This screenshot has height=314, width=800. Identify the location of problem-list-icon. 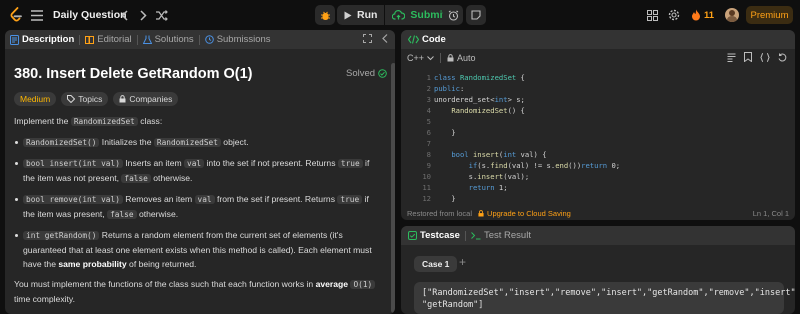
(37, 15).